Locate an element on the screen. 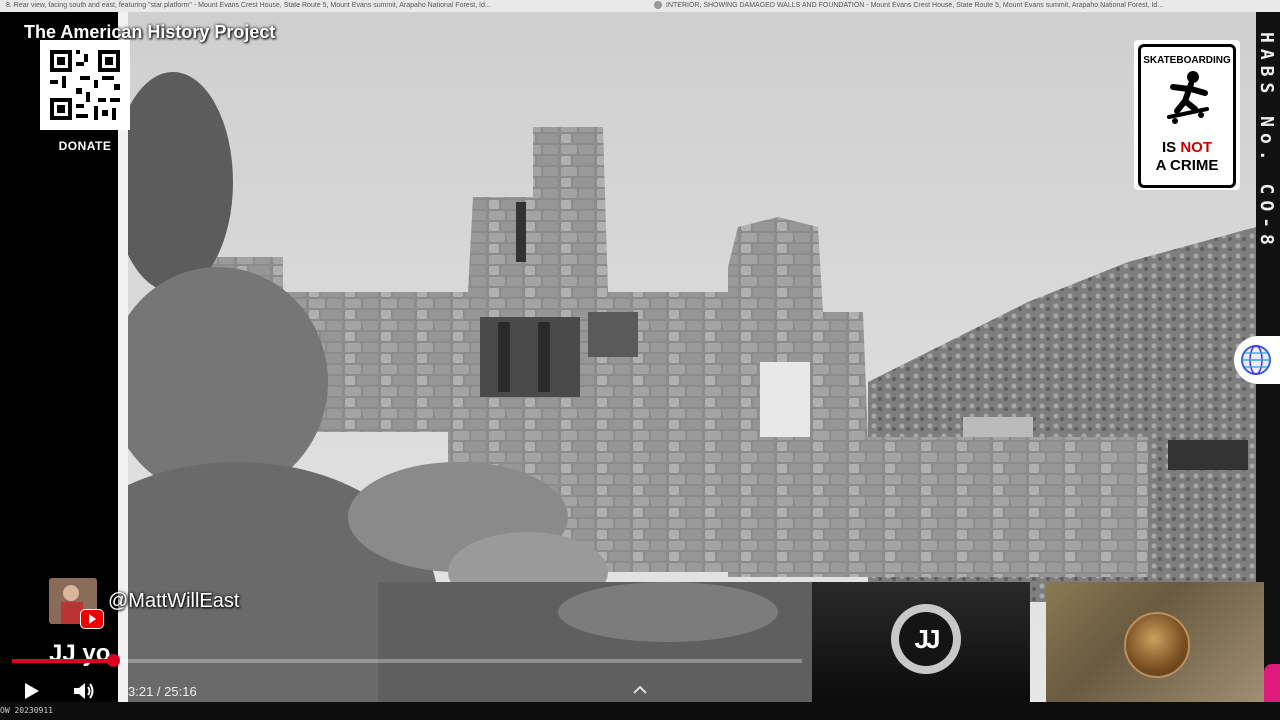 This screenshot has width=1280, height=720. participant-tile: JJ is located at coordinates (921, 642).